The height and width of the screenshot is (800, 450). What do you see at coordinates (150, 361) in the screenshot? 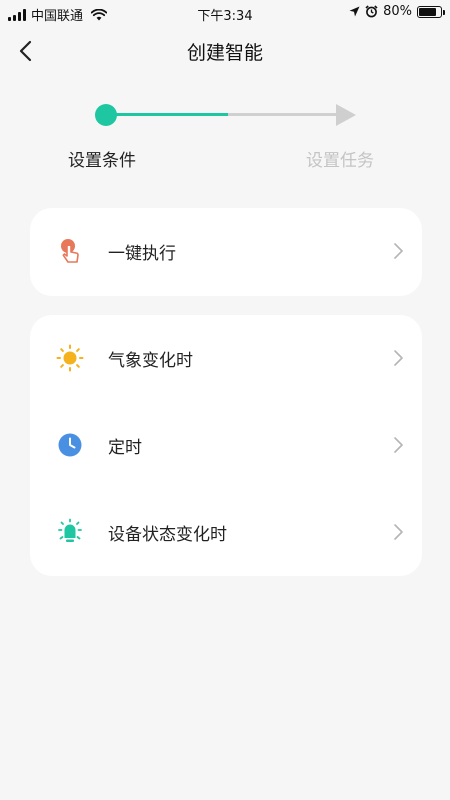
I see `item-label: 气象变化时` at bounding box center [150, 361].